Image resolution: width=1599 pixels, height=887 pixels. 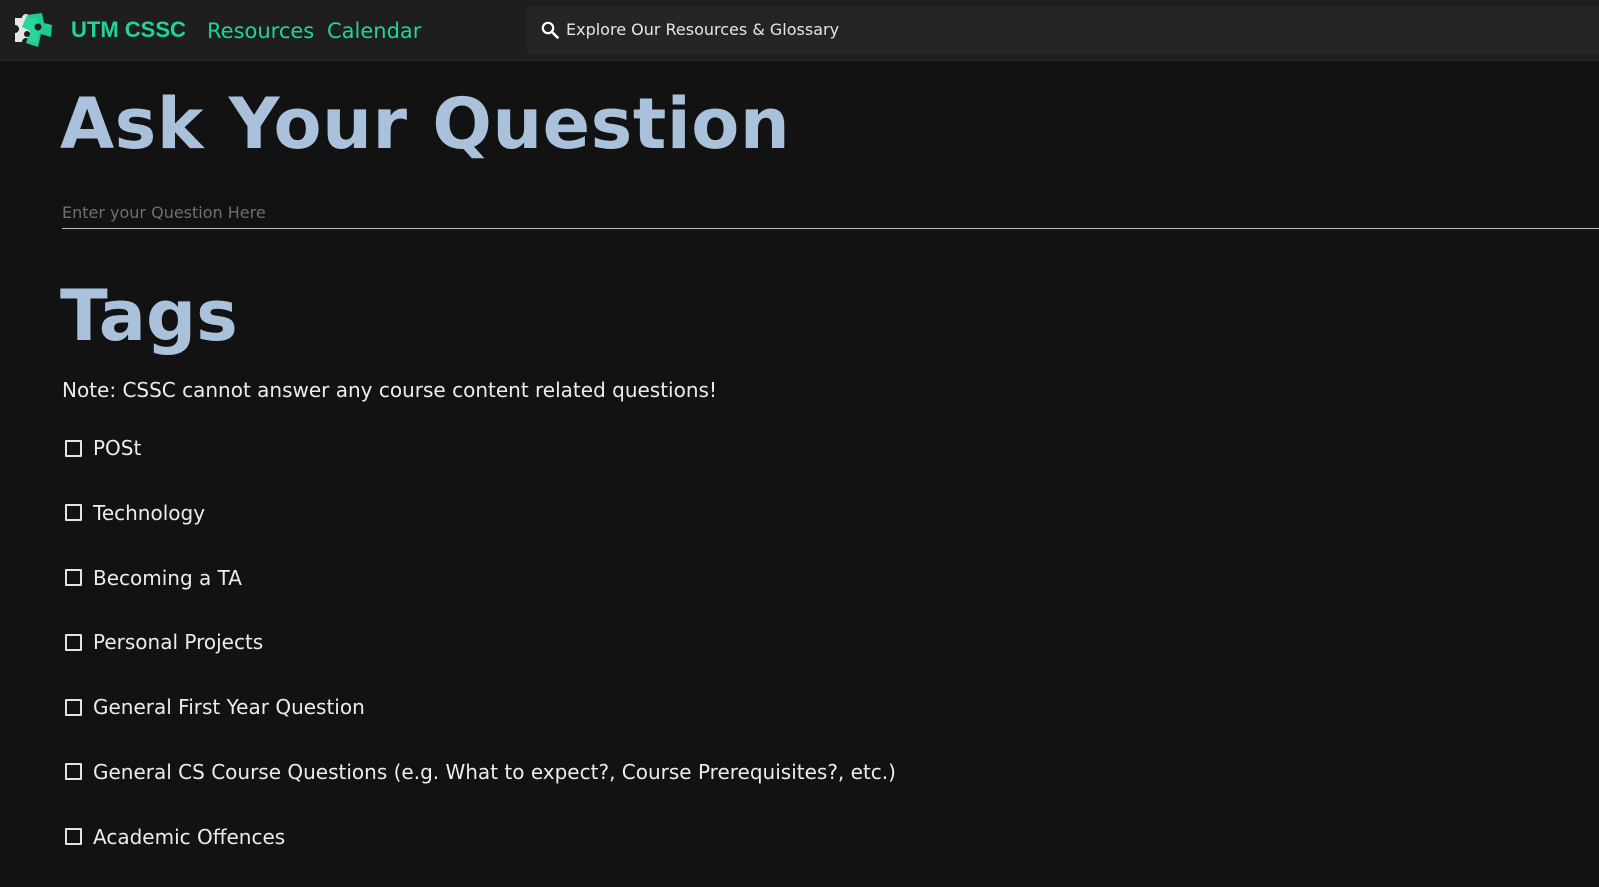 What do you see at coordinates (31, 30) in the screenshot?
I see `puzzle-logo-icon` at bounding box center [31, 30].